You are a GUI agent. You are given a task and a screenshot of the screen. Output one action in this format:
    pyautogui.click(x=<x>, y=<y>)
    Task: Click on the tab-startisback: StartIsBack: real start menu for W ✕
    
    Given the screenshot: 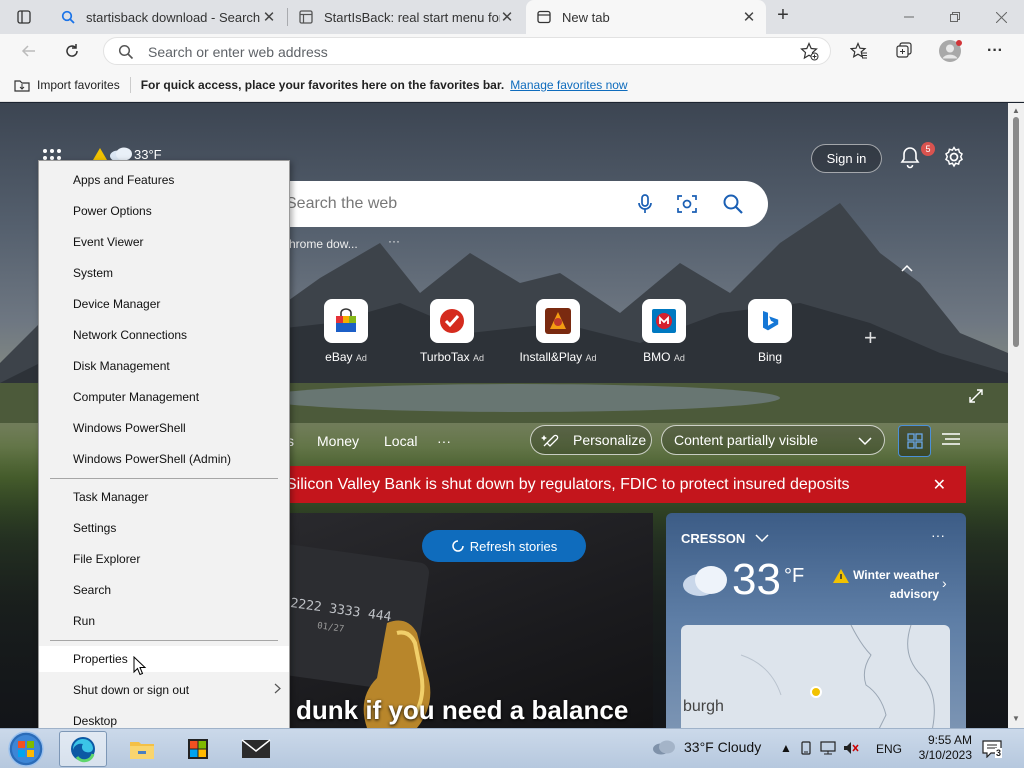 What is the action you would take?
    pyautogui.click(x=406, y=17)
    